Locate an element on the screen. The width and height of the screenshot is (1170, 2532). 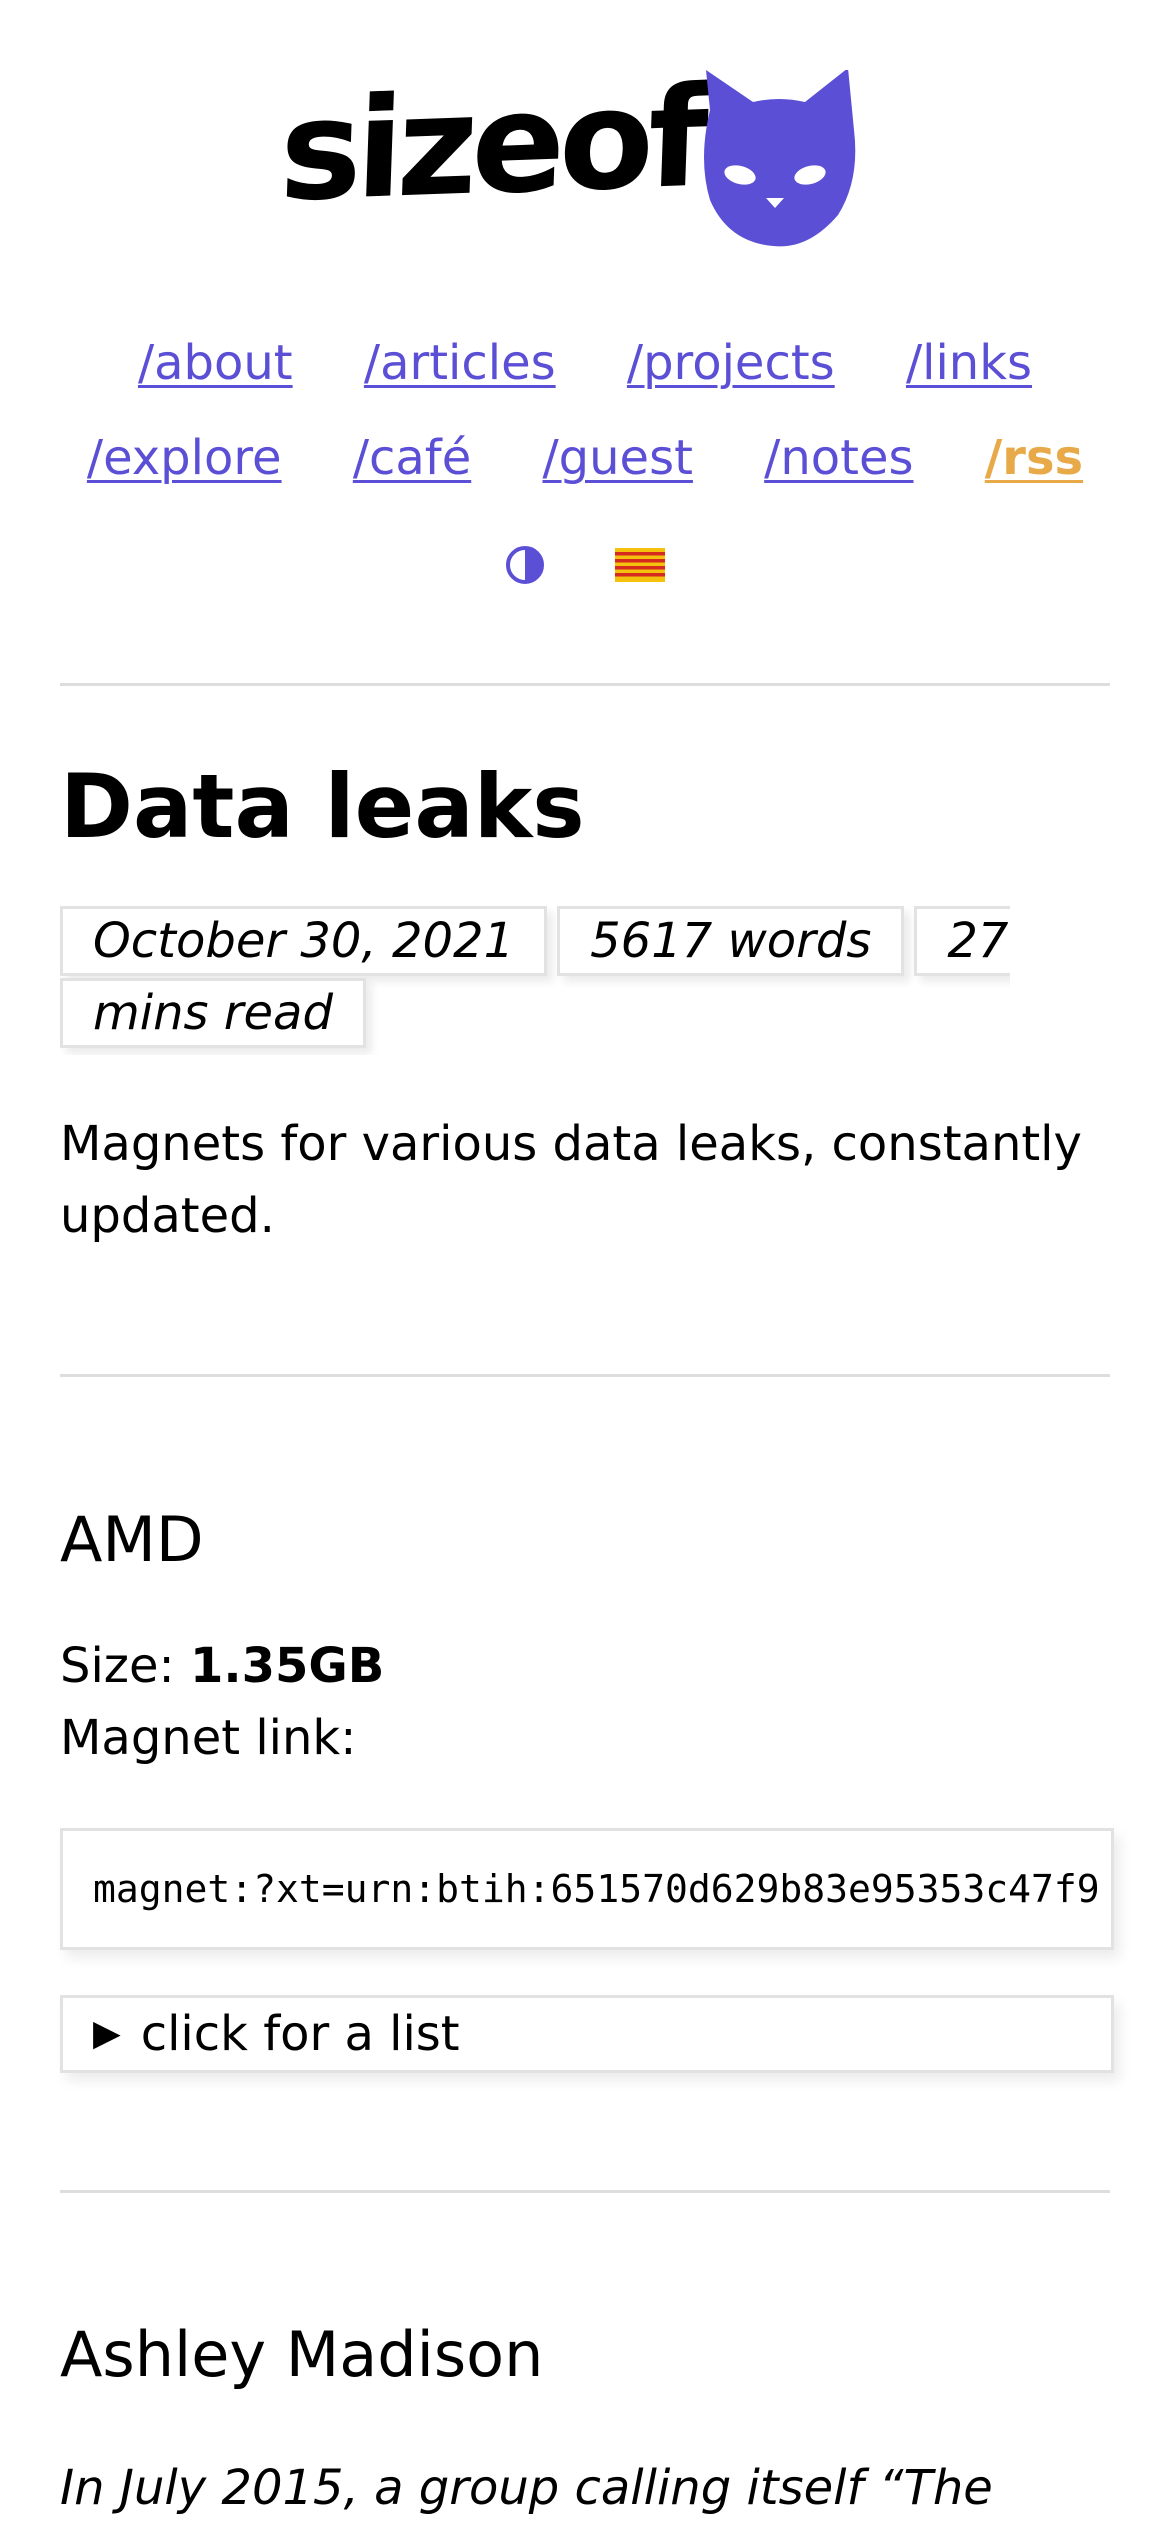
toolbar is located at coordinates (585, 567).